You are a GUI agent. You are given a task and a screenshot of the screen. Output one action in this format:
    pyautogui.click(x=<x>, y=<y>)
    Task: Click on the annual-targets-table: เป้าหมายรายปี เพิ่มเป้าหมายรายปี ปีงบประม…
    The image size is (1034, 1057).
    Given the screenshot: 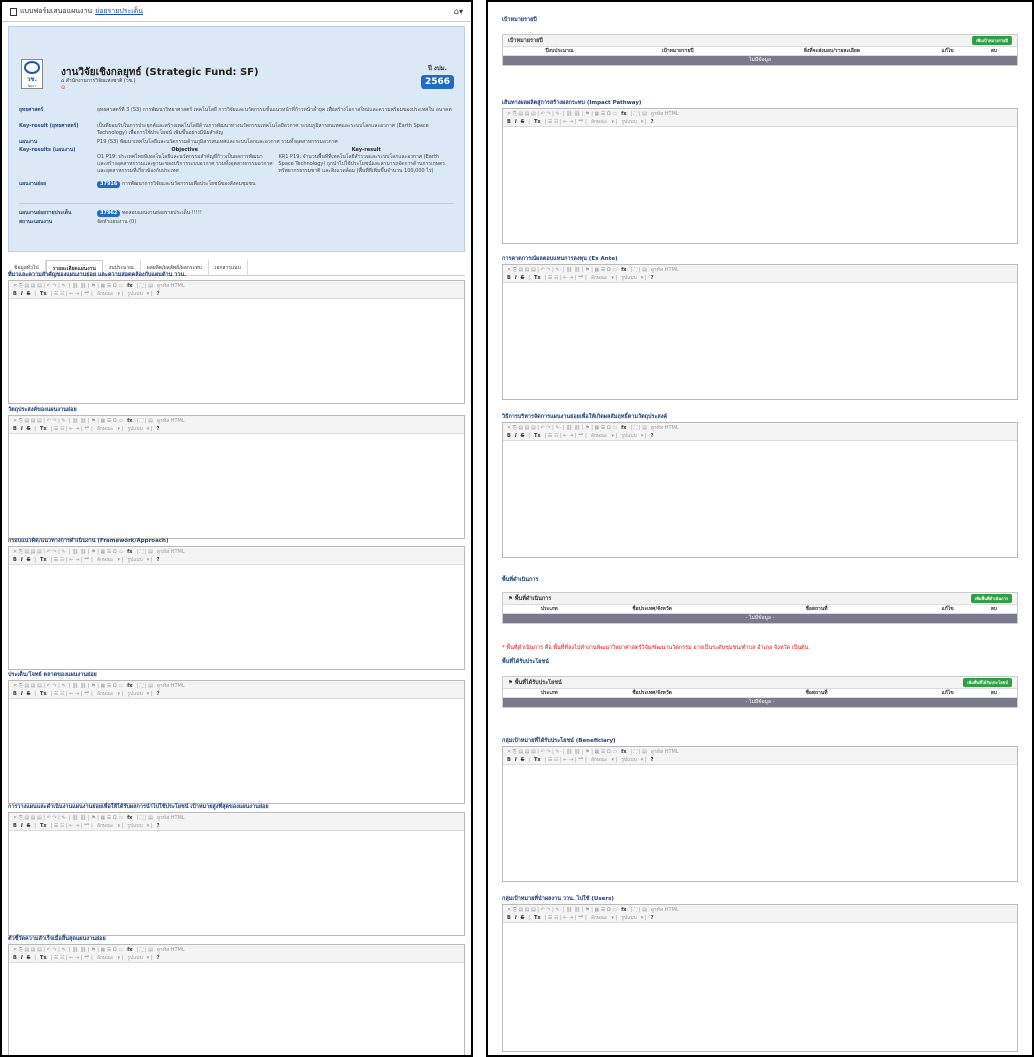 What is the action you would take?
    pyautogui.click(x=760, y=50)
    